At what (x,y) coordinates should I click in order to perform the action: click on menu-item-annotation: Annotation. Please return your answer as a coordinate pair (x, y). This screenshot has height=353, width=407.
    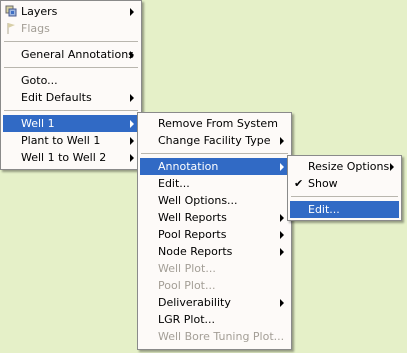
    Looking at the image, I should click on (214, 166).